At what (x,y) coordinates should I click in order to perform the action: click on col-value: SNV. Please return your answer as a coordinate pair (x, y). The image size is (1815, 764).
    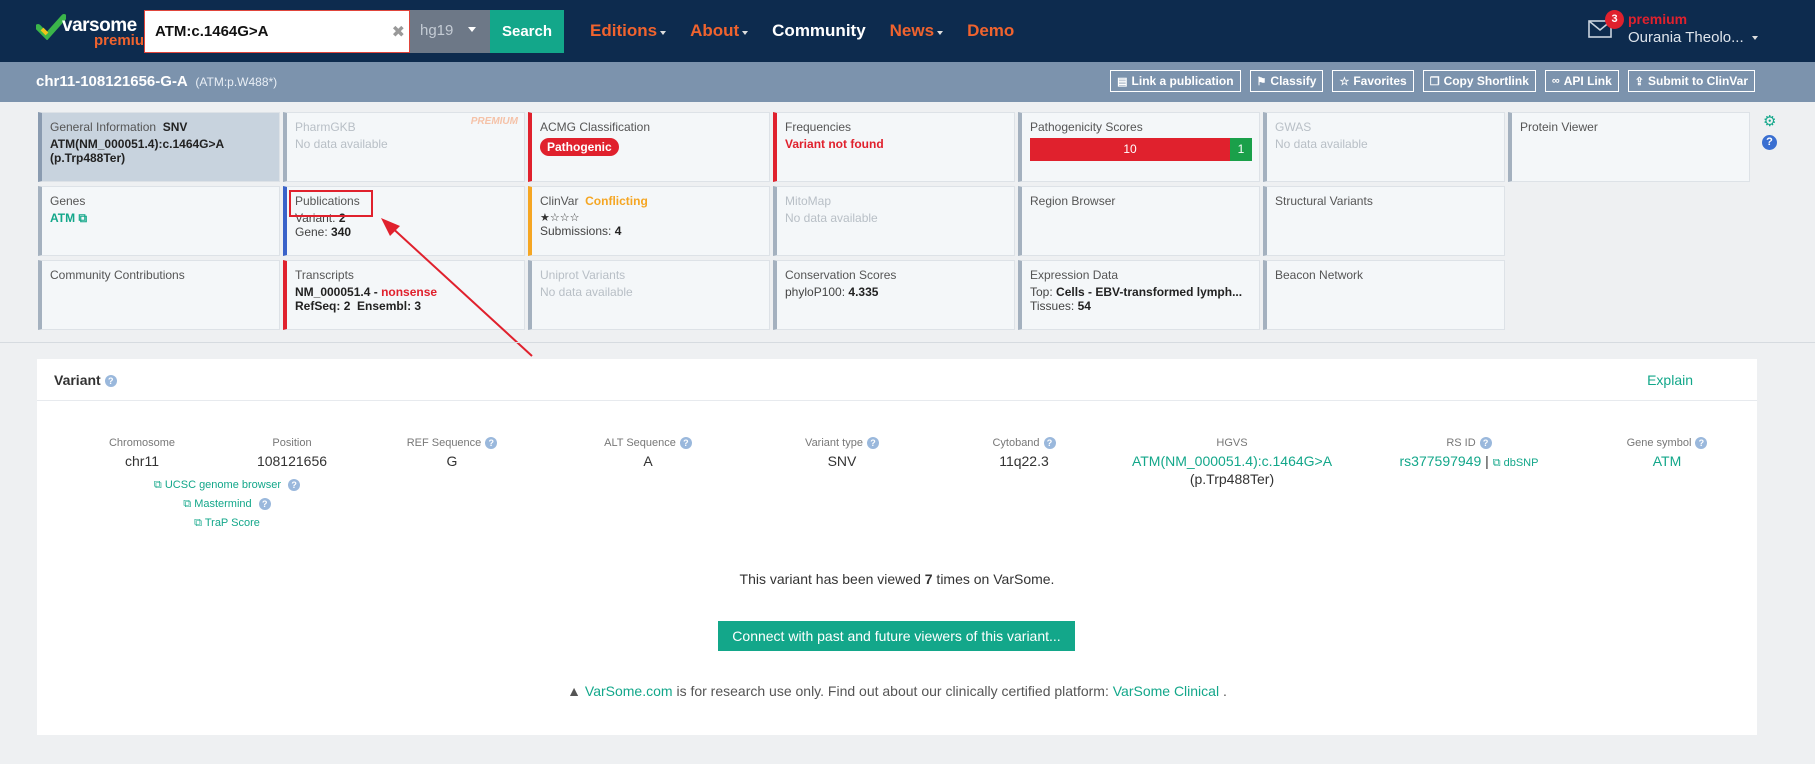
    Looking at the image, I should click on (842, 461).